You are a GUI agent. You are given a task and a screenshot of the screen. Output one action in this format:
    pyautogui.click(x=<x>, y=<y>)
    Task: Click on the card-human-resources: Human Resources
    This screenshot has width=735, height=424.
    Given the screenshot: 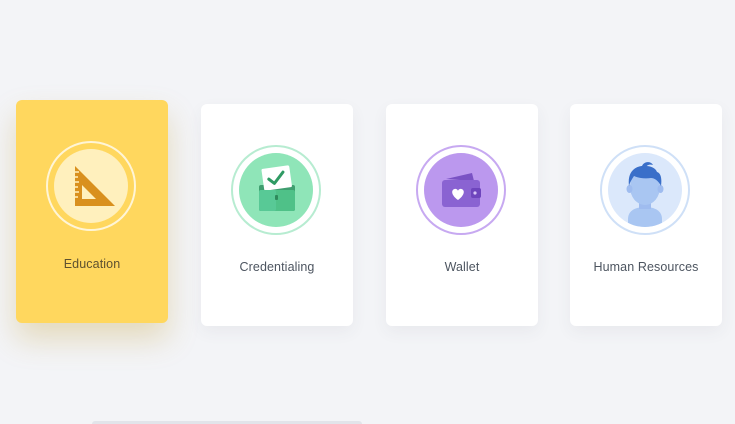 What is the action you would take?
    pyautogui.click(x=646, y=215)
    